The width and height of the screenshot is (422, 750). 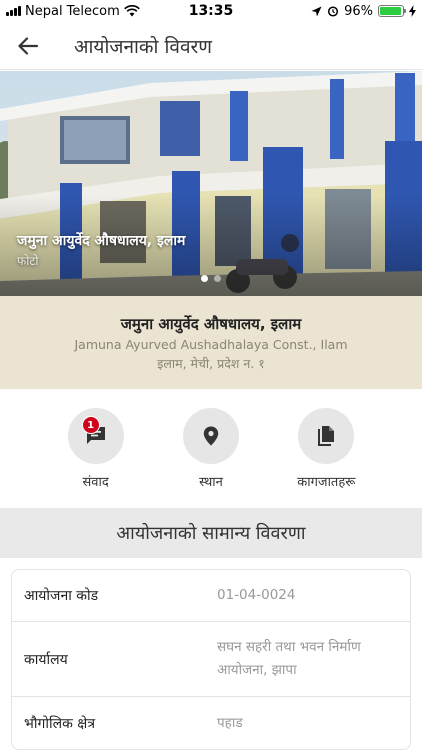 I want to click on project-address: इलाम, मेची, प्रदेश न. १, so click(x=211, y=363).